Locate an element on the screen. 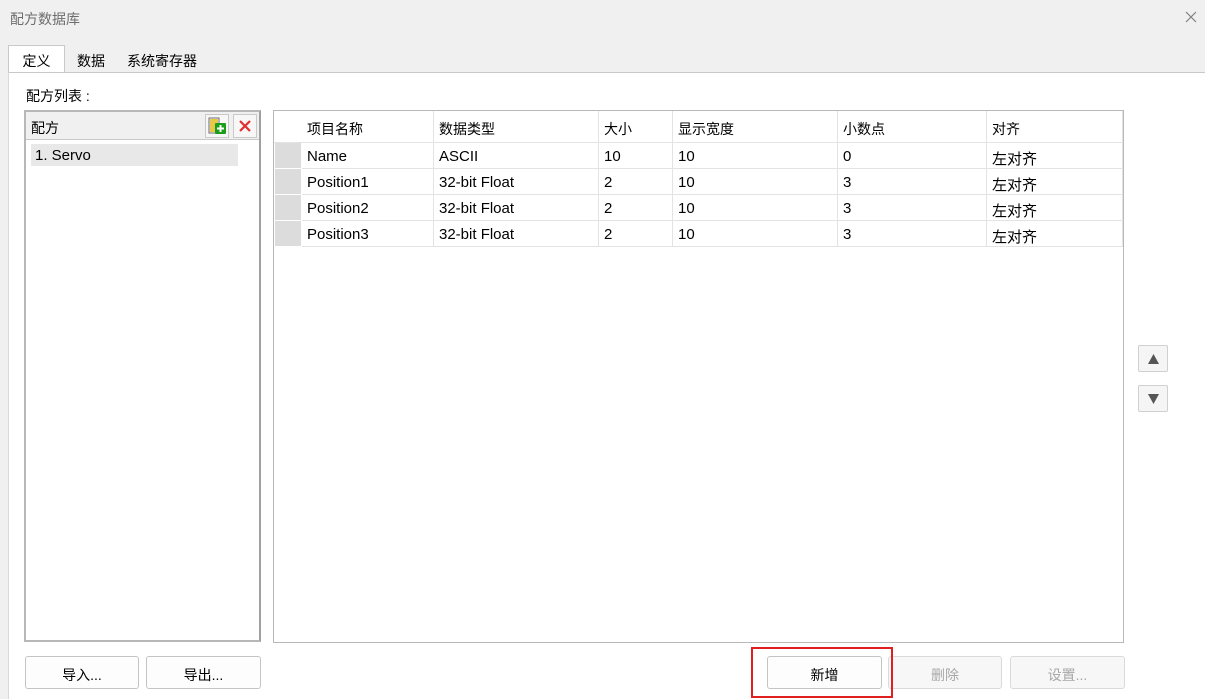 The height and width of the screenshot is (699, 1205). cell-item-name: Name is located at coordinates (368, 156).